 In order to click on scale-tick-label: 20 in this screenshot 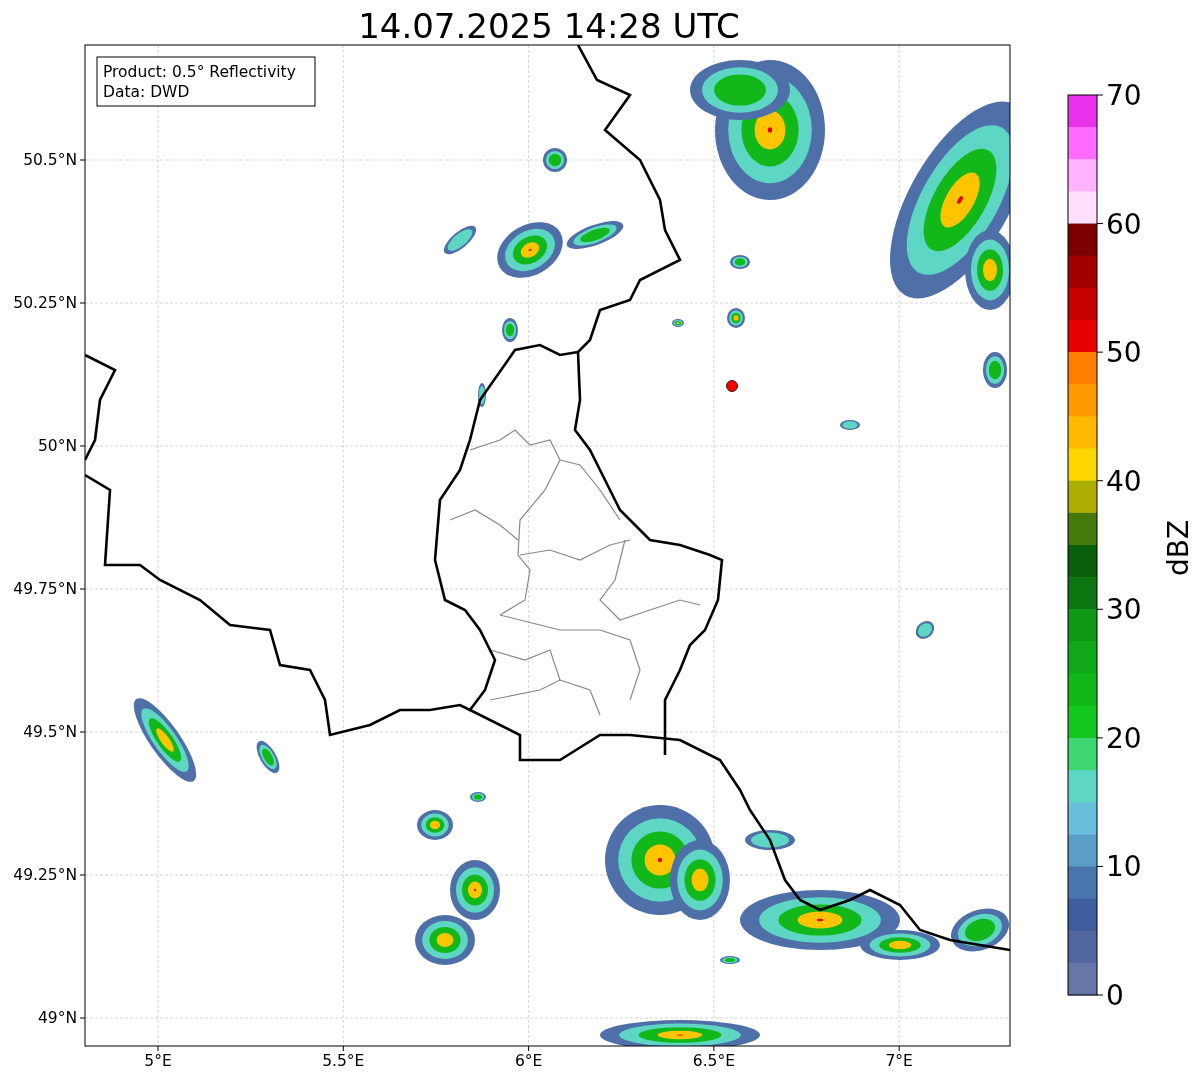, I will do `click(1124, 738)`.